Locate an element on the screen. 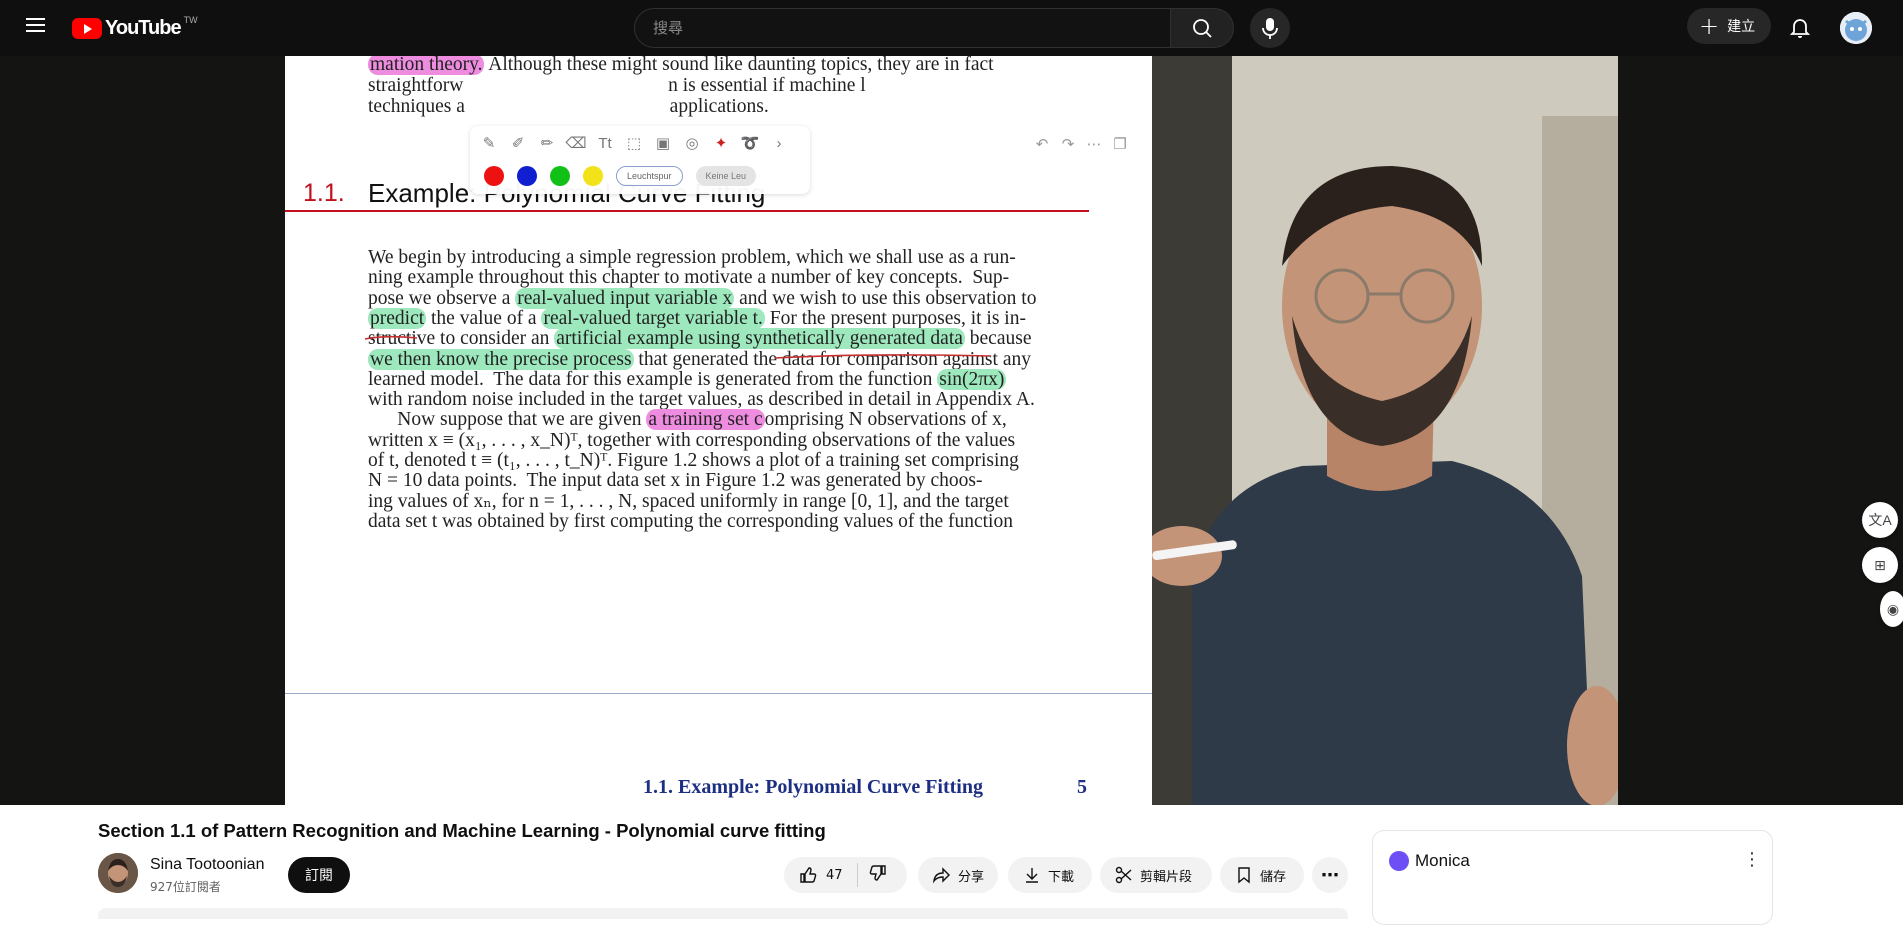 This screenshot has height=925, width=1903. text-icon: Tt is located at coordinates (605, 144).